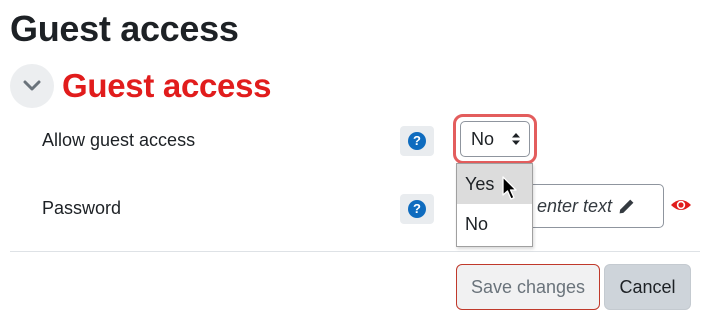  I want to click on option-no: No, so click(494, 224).